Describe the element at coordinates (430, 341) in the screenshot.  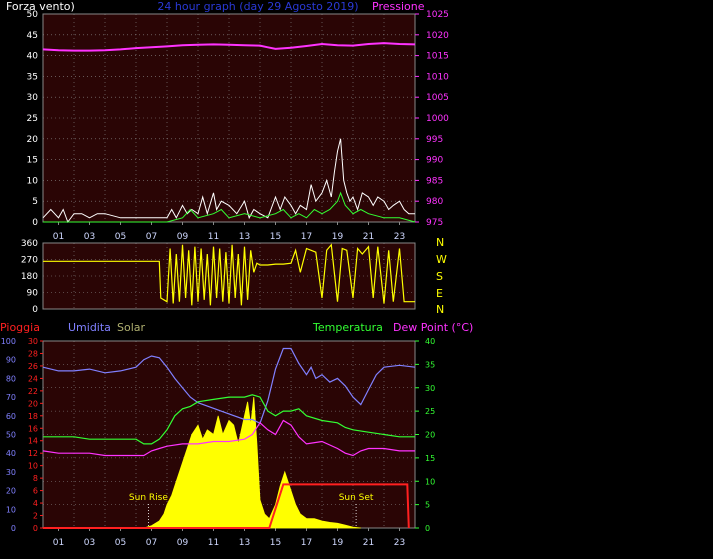
I see `temp-tick-label: 40` at that location.